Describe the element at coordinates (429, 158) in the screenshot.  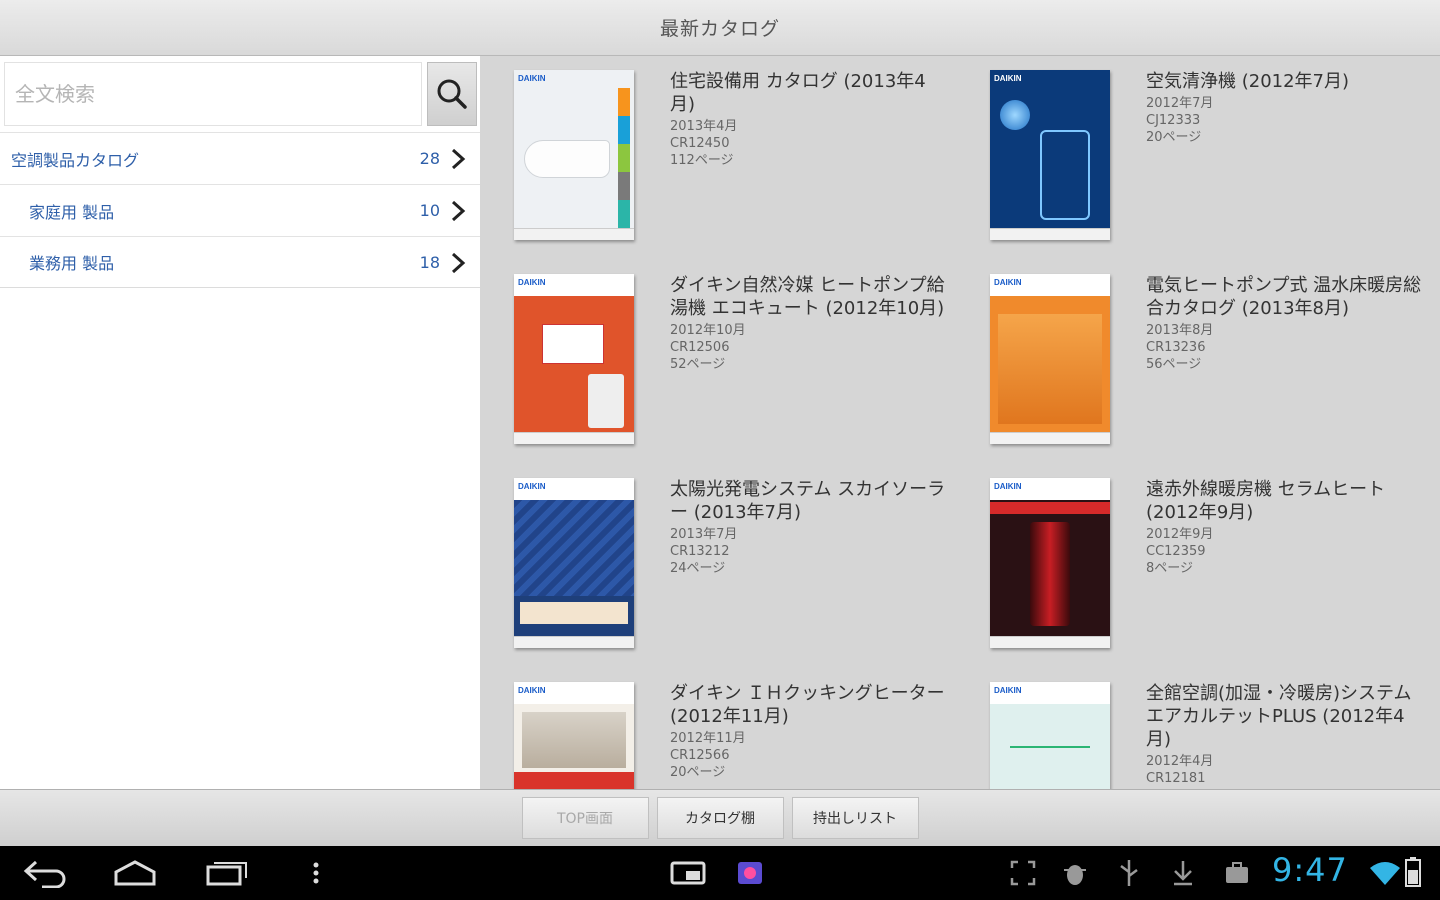
I see `category-count: 28` at that location.